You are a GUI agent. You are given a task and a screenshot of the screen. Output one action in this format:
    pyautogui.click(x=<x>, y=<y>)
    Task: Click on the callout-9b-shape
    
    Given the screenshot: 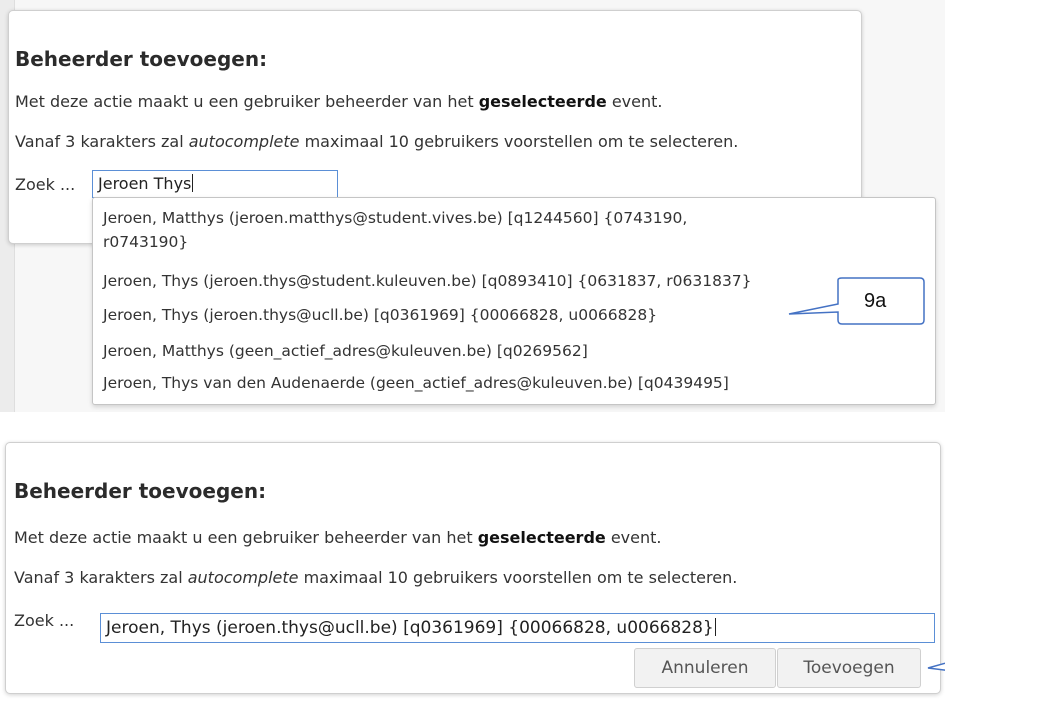 What is the action you would take?
    pyautogui.click(x=936, y=666)
    